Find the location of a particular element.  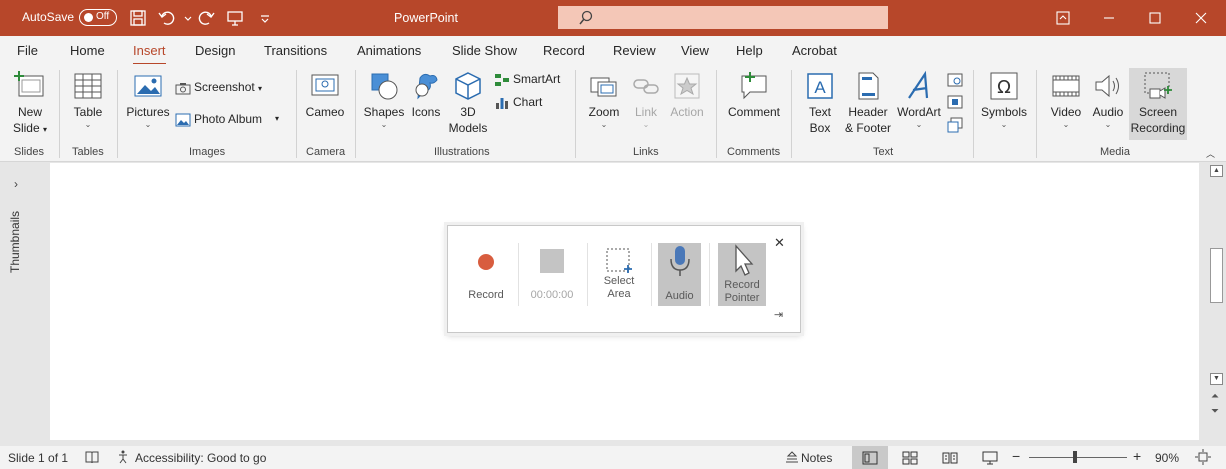

tab-slide-show: Slide Show is located at coordinates (484, 50).